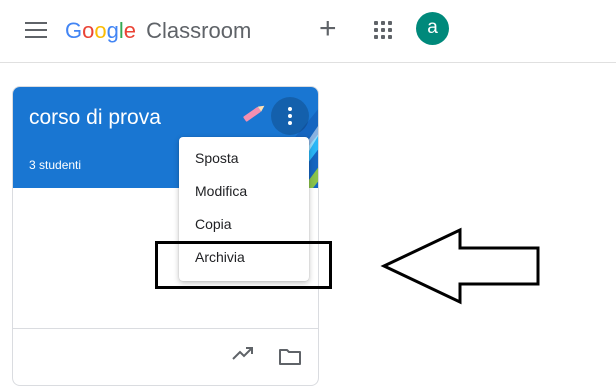 The width and height of the screenshot is (616, 386). I want to click on apps-icon, so click(383, 30).